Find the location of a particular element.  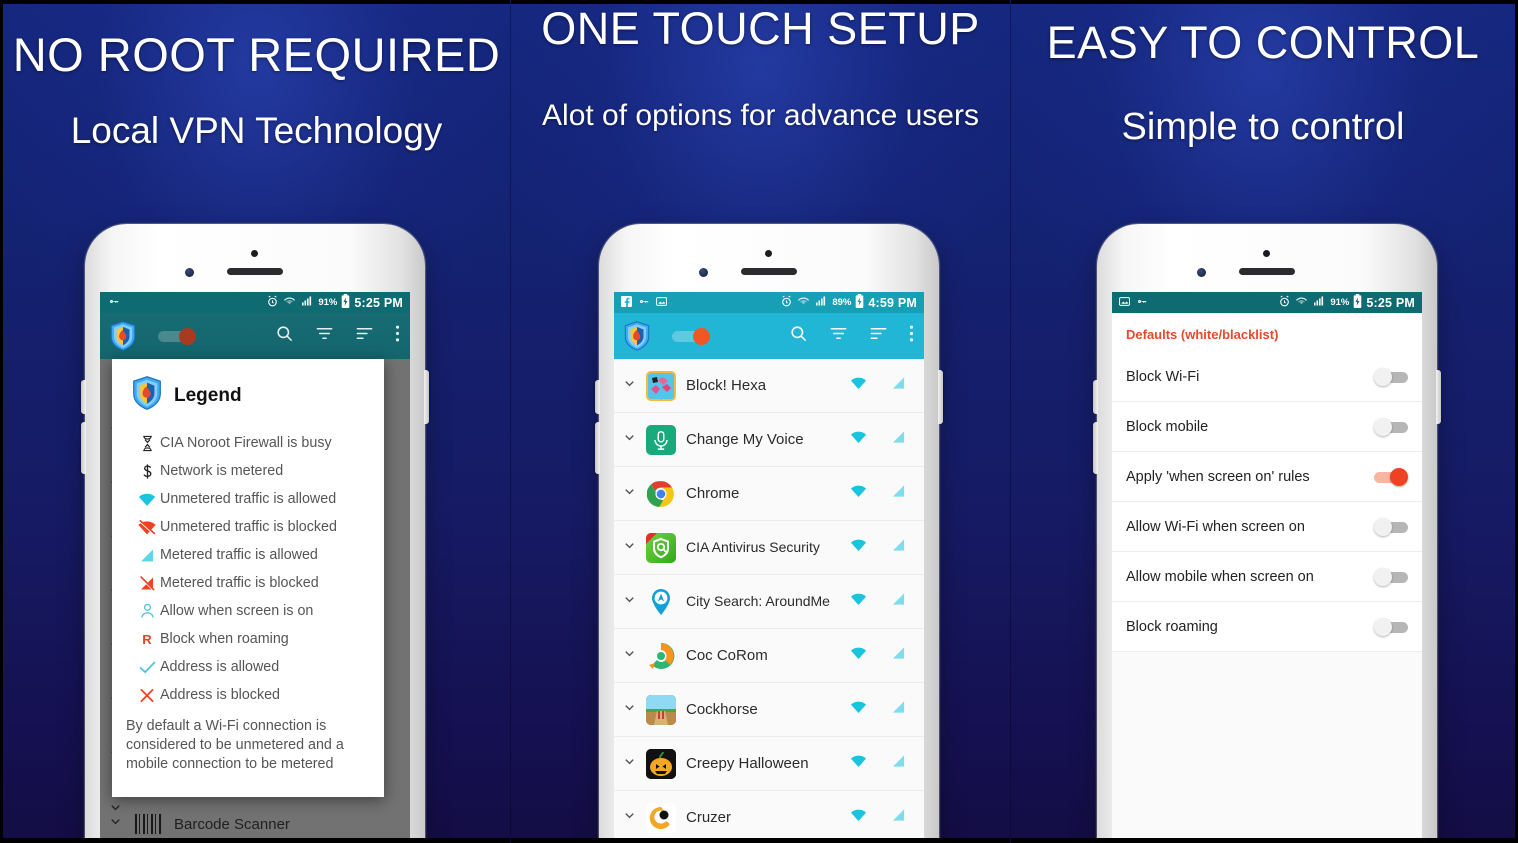

app-icon-cockhorse is located at coordinates (661, 709).